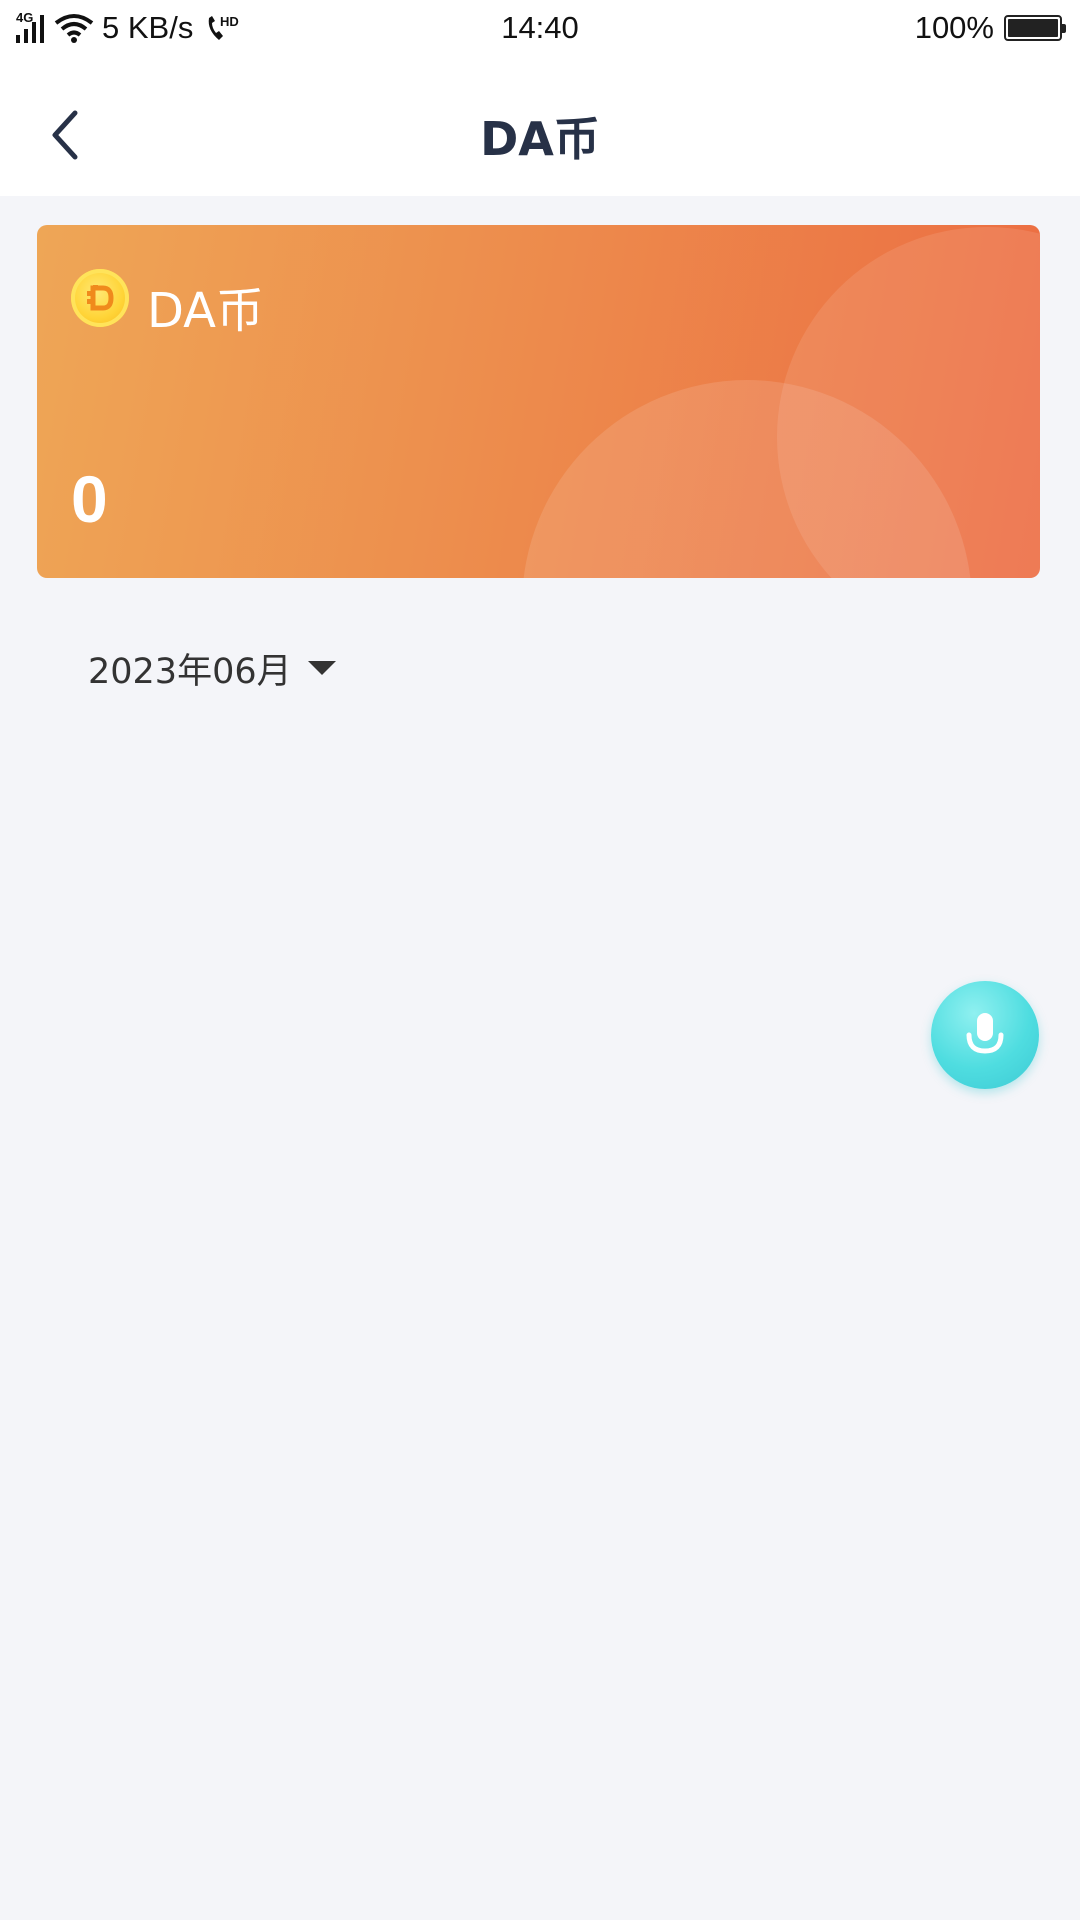 This screenshot has height=1920, width=1080. I want to click on battery-icon, so click(1035, 28).